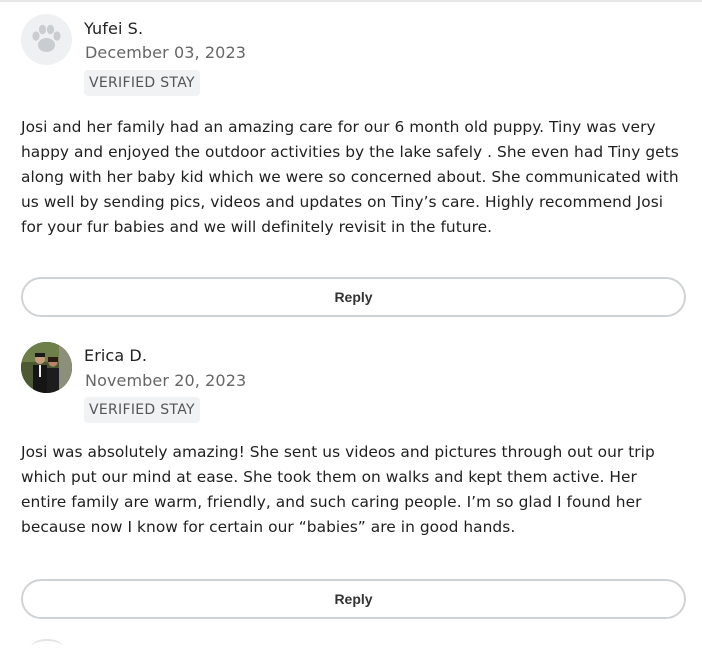 Image resolution: width=702 pixels, height=655 pixels. I want to click on paw-icon, so click(46, 38).